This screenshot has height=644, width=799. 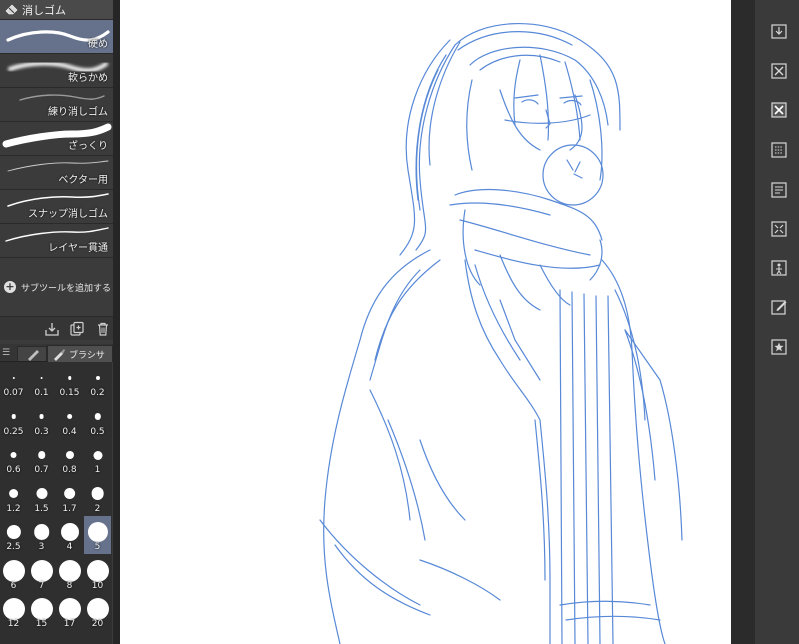 I want to click on trash-icon, so click(x=103, y=329).